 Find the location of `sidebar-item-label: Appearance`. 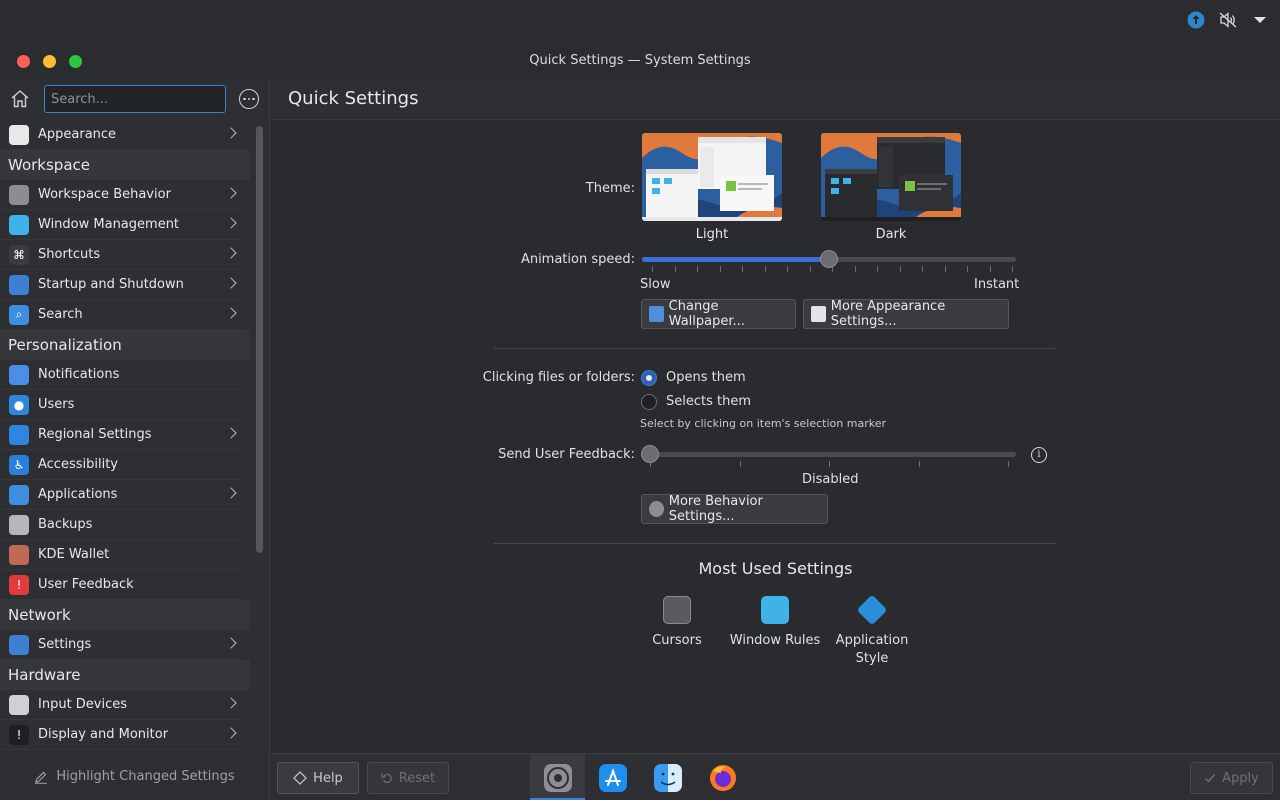

sidebar-item-label: Appearance is located at coordinates (77, 134).